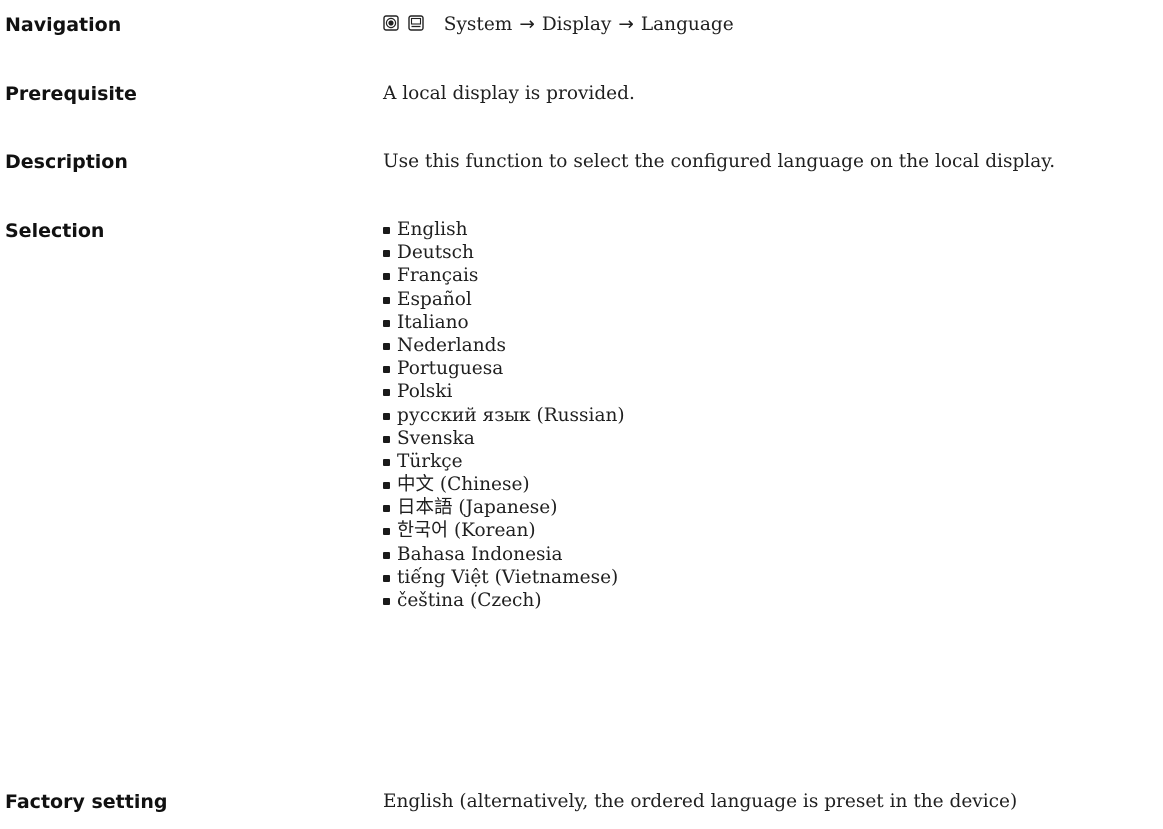  I want to click on list-item: 日本語 (Japanese), so click(504, 507).